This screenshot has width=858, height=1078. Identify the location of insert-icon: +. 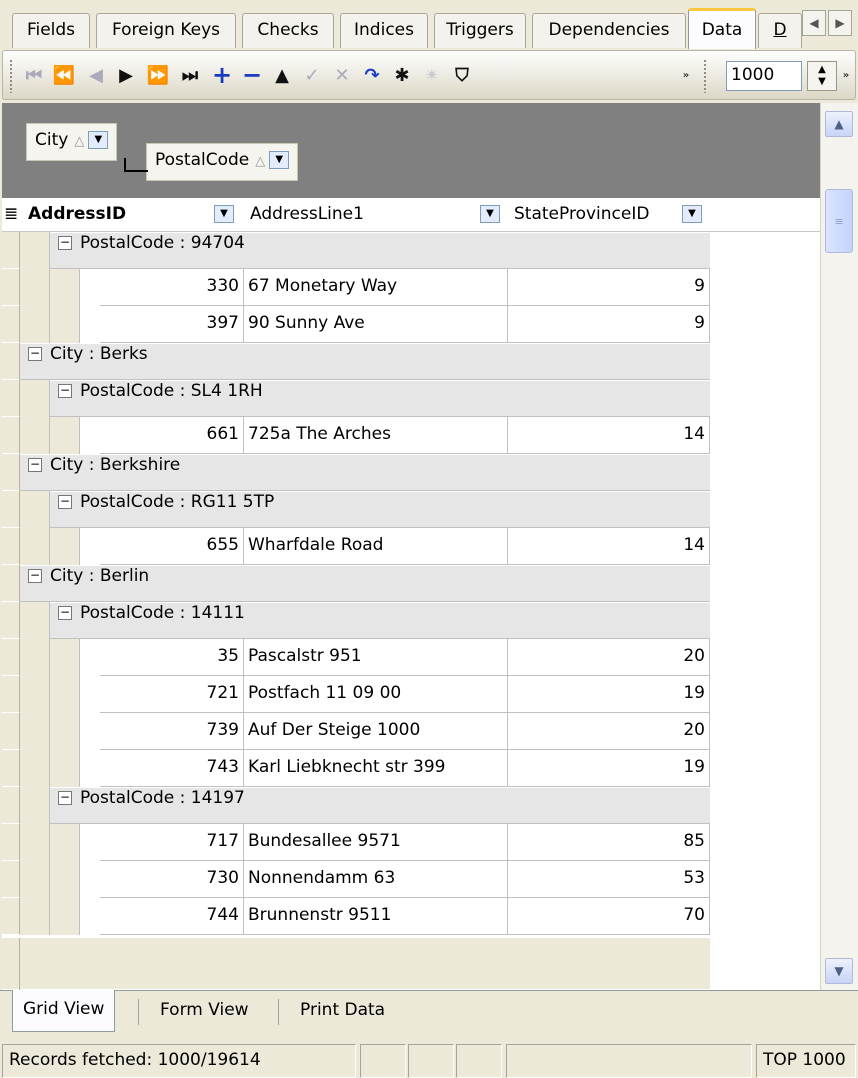
(222, 75).